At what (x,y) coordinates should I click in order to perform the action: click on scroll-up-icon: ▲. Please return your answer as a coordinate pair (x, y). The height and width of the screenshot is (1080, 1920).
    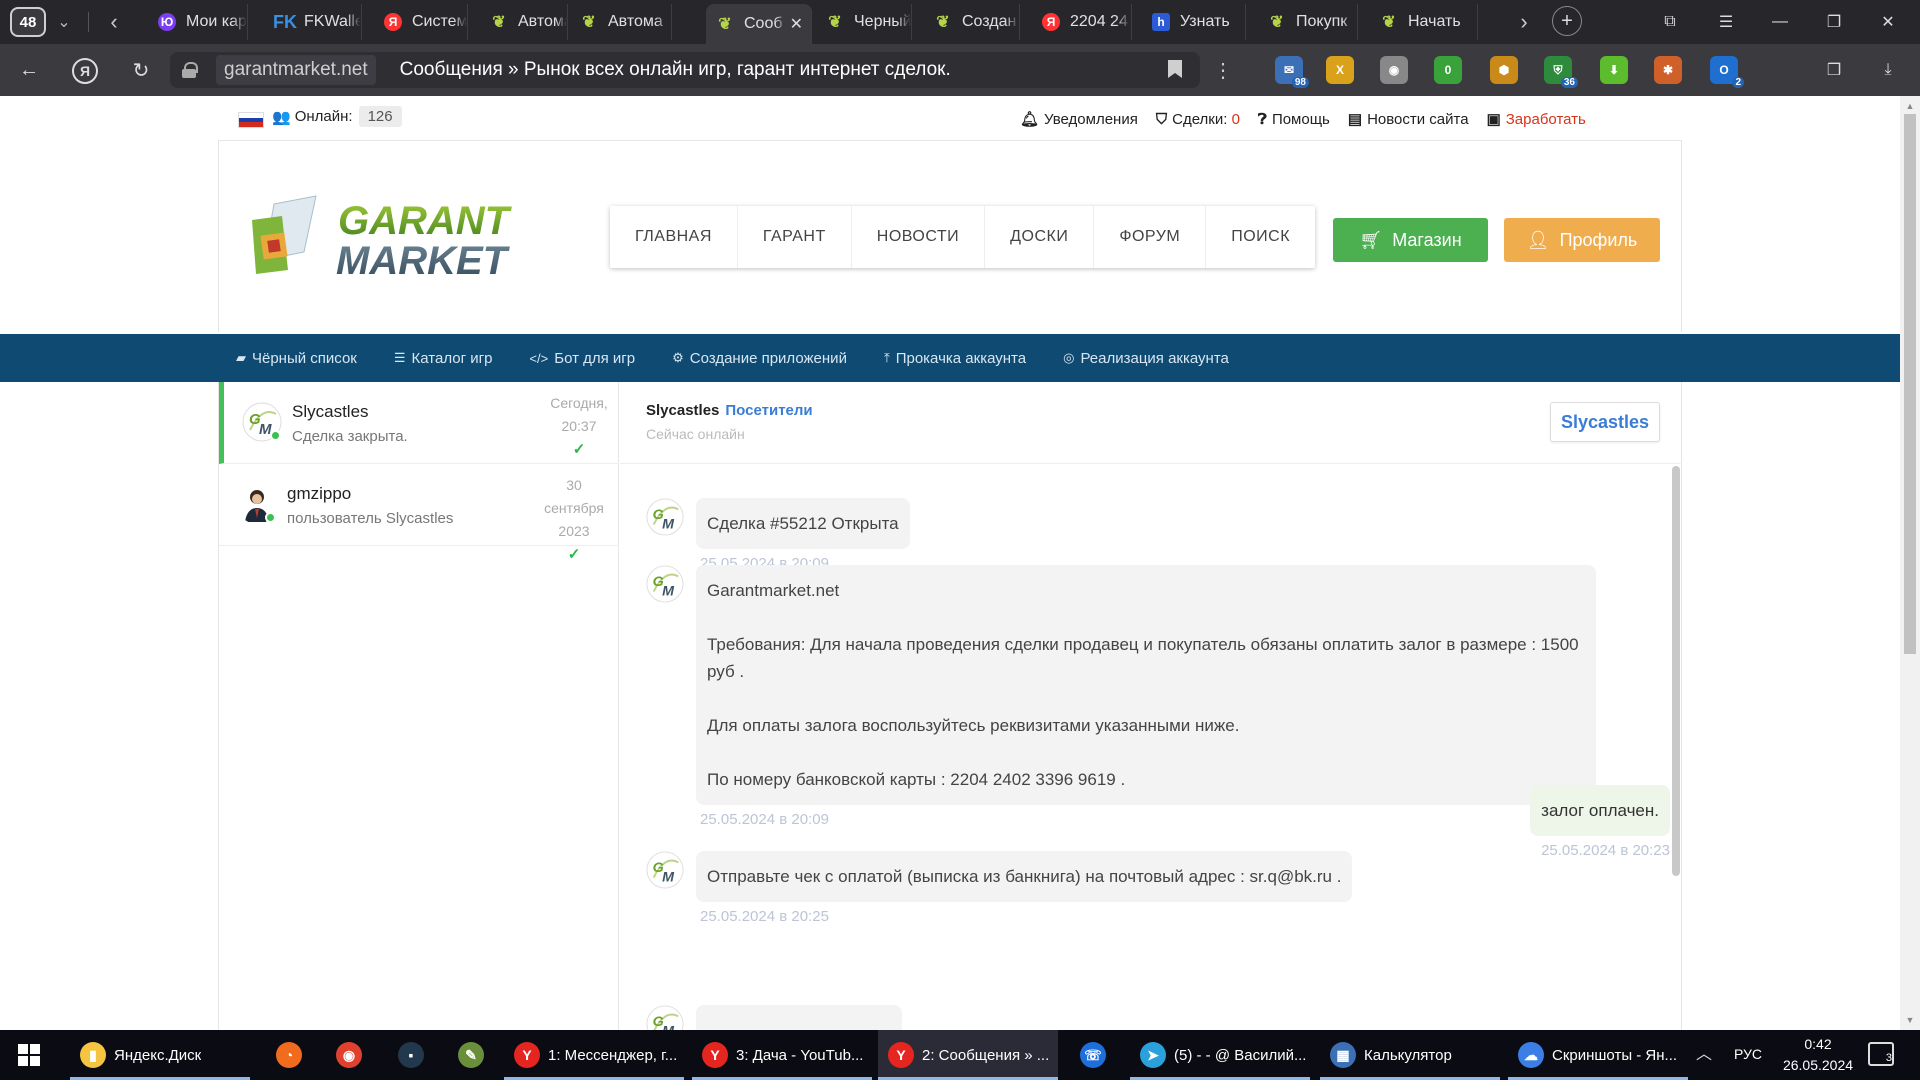
    Looking at the image, I should click on (1910, 106).